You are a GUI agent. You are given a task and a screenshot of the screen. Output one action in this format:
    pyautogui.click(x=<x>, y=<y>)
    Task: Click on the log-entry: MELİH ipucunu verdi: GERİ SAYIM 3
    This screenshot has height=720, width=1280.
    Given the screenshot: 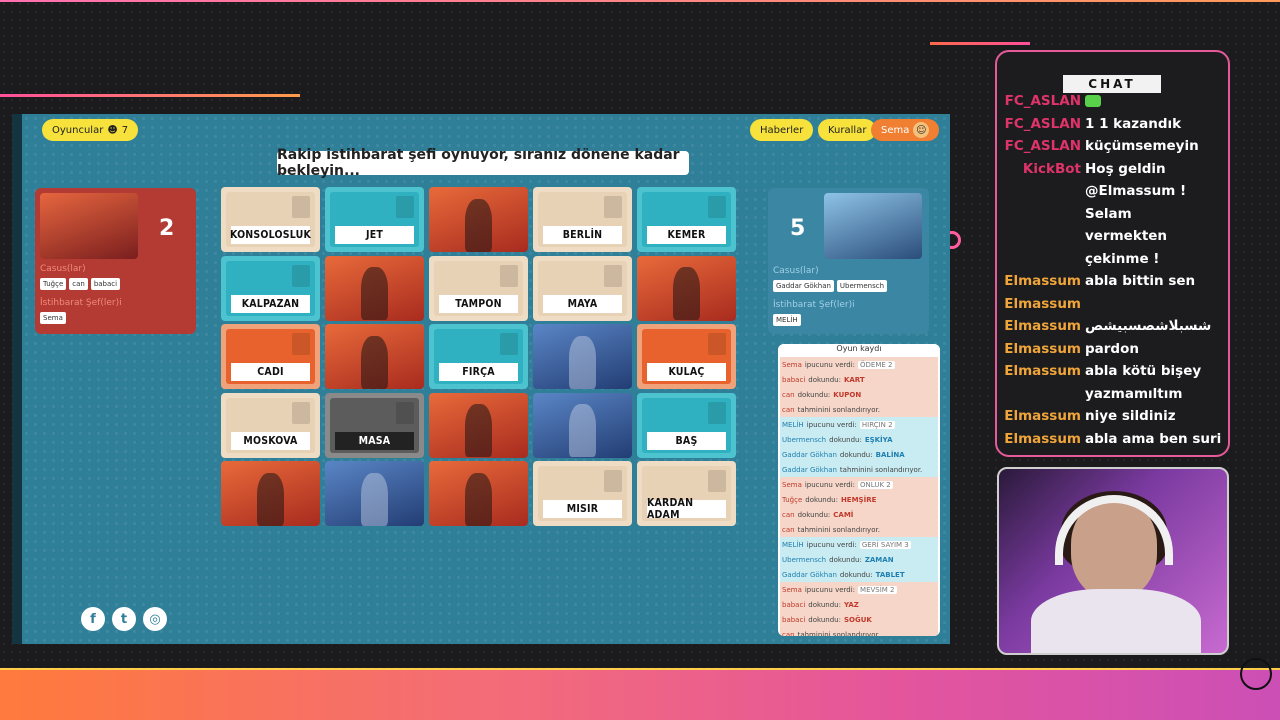 What is the action you would take?
    pyautogui.click(x=859, y=544)
    